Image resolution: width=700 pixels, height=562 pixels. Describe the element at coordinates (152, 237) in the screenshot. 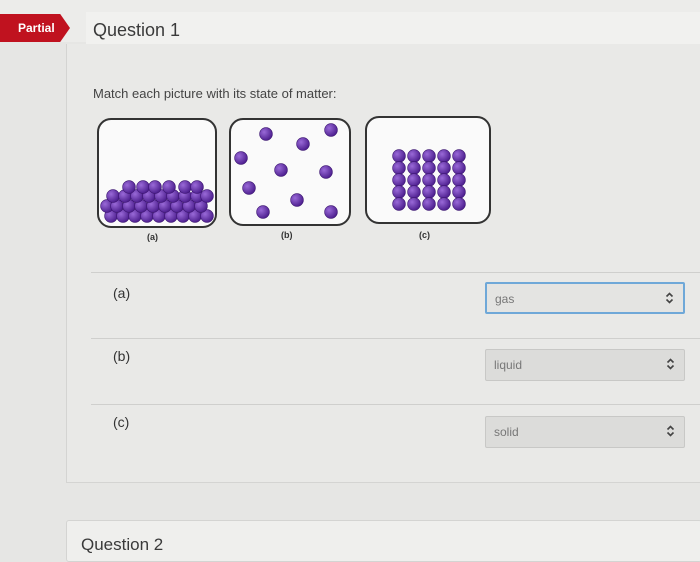

I see `picture-a-caption: (a)` at that location.